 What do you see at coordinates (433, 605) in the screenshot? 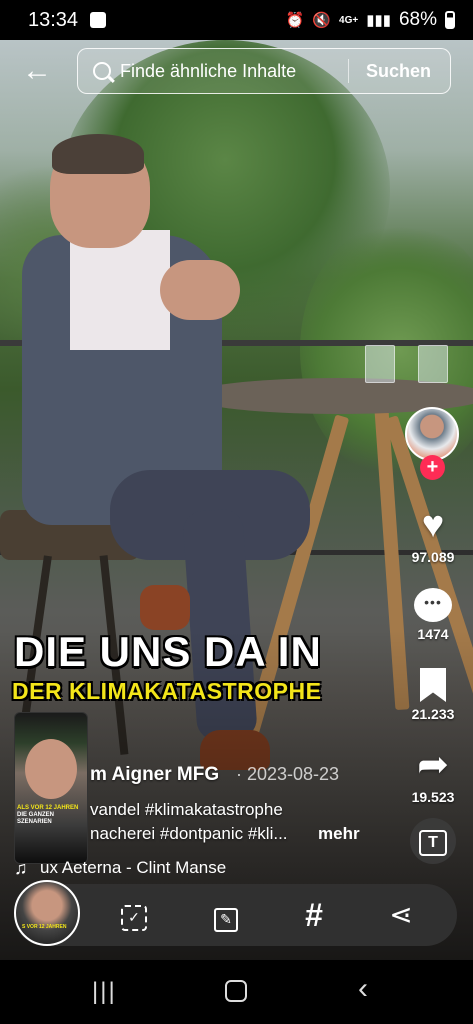
I see `comment-icon` at bounding box center [433, 605].